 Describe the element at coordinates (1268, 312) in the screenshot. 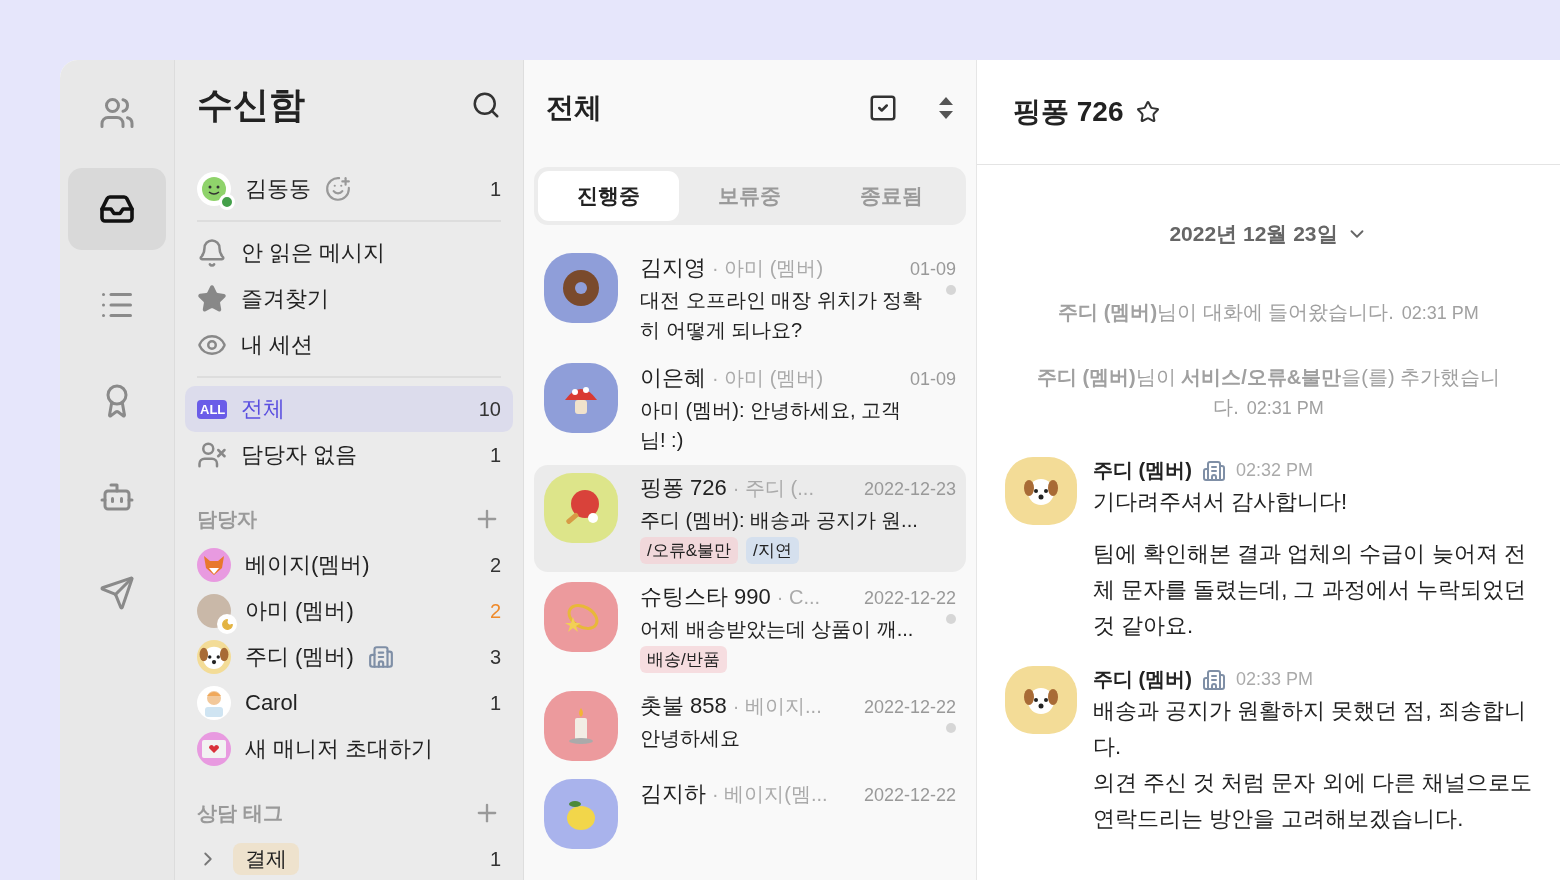

I see `system-message: 주디 (멤버)님이 대화에 들어왔습니다. 02:31 PM` at that location.